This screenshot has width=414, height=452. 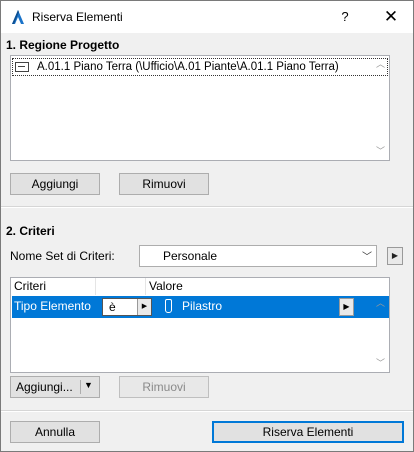 I want to click on value-cell: Pilastro, so click(x=202, y=306).